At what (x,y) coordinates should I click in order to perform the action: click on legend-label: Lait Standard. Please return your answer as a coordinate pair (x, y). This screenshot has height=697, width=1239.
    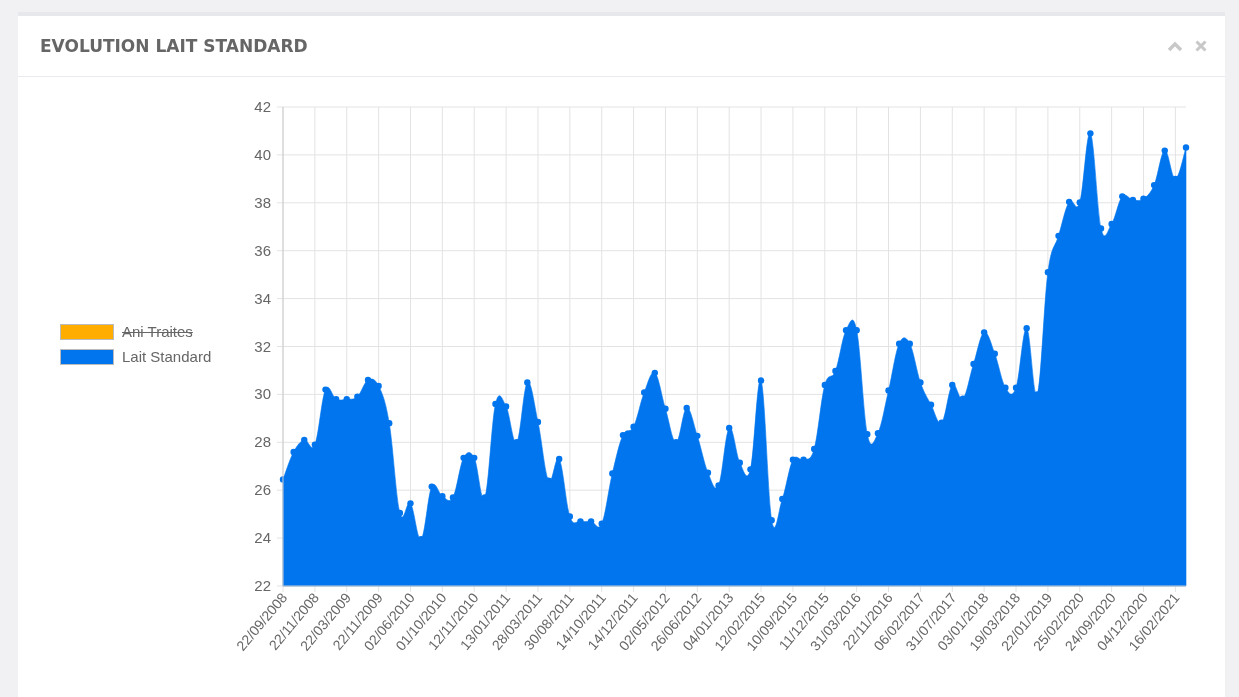
    Looking at the image, I should click on (167, 356).